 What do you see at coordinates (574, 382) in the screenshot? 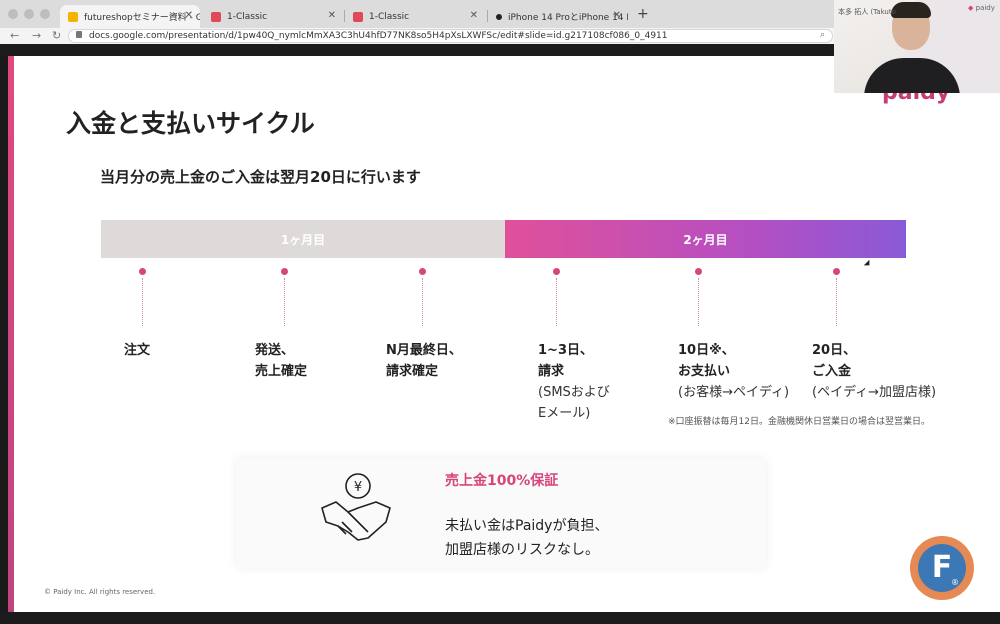
I see `step-billing: 1~3日、 請求 (SMSおよび Eメール)` at bounding box center [574, 382].